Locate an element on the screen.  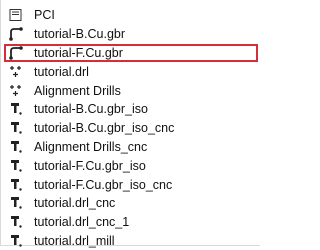
list-item-label: tutorial-F.Cu.gbr is located at coordinates (78, 52).